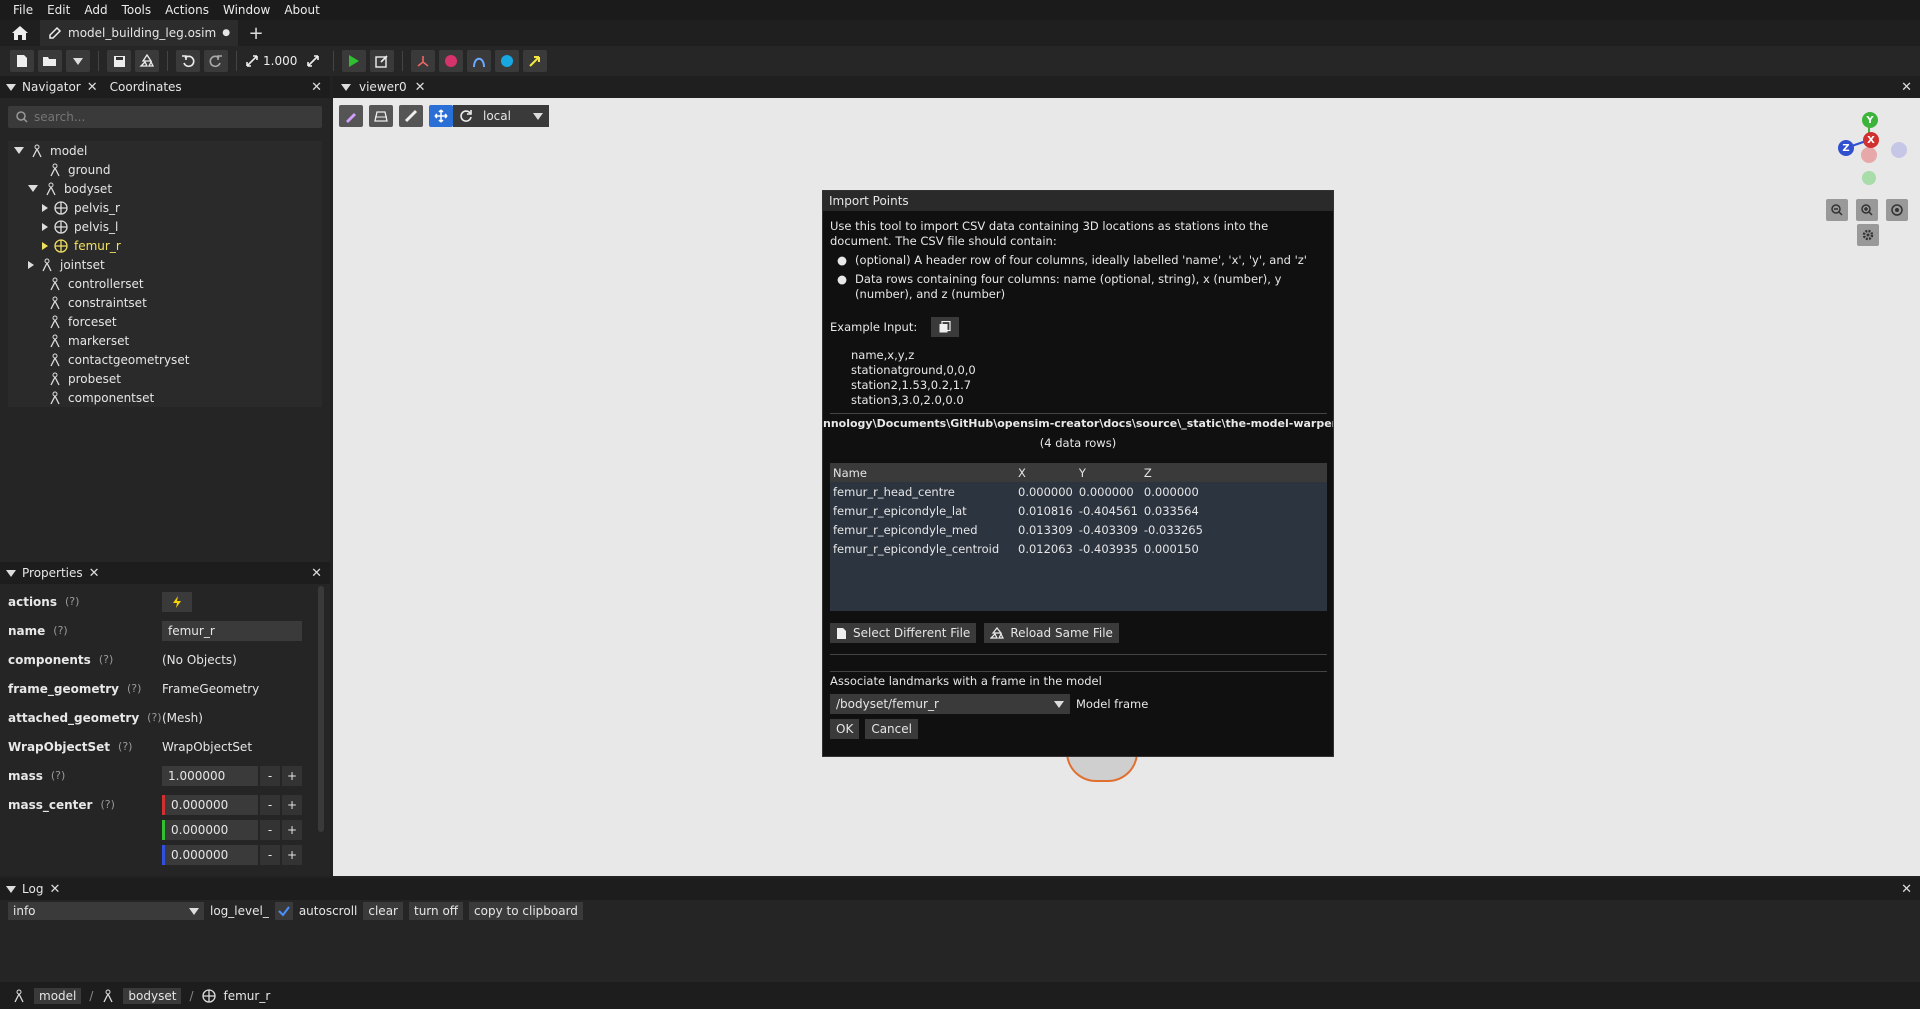 The width and height of the screenshot is (1920, 1009). I want to click on column-header: Y, so click(1108, 472).